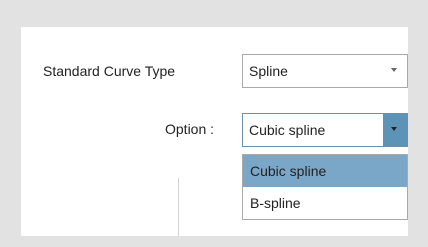  Describe the element at coordinates (287, 130) in the screenshot. I see `option-value: Cubic spline` at that location.